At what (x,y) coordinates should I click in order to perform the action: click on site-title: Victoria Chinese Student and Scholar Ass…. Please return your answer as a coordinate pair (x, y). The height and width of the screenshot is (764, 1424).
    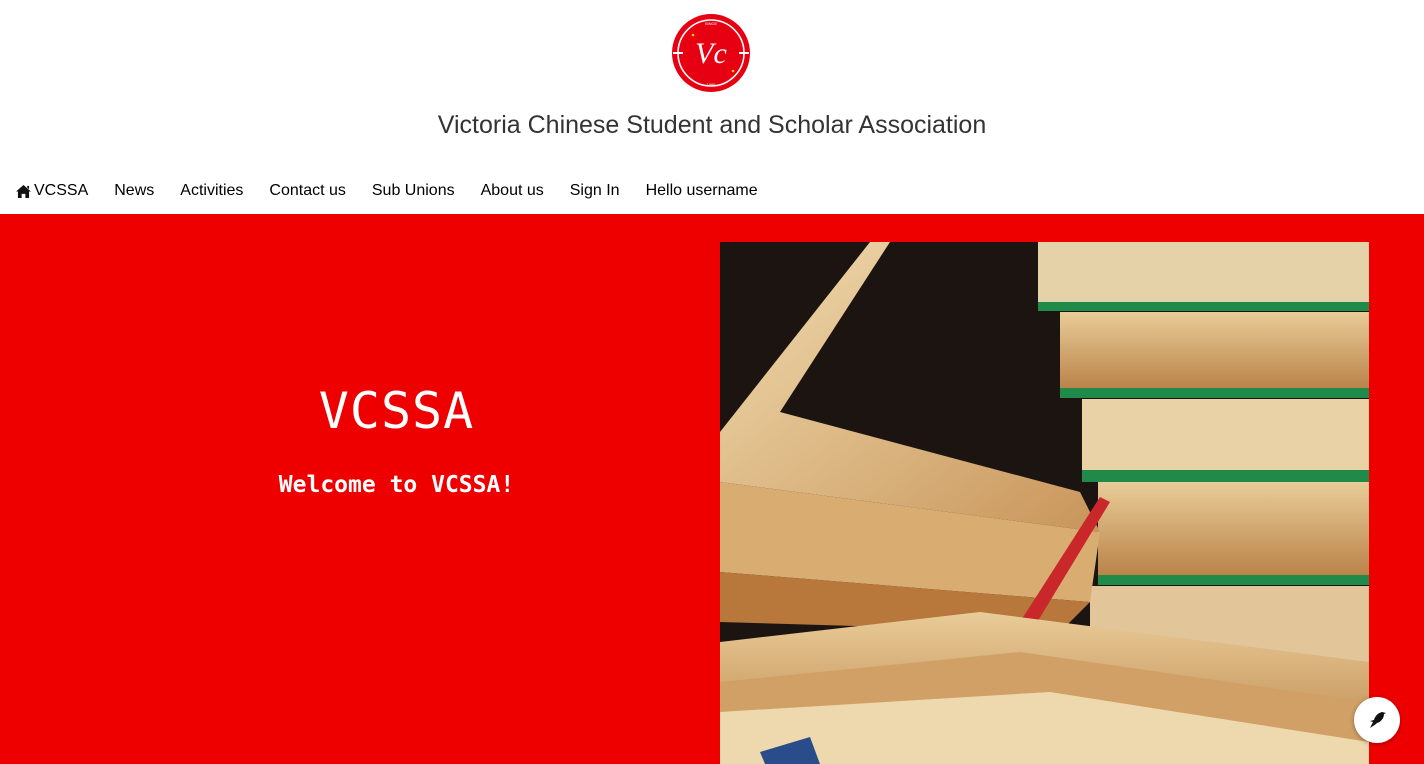
    Looking at the image, I should click on (712, 125).